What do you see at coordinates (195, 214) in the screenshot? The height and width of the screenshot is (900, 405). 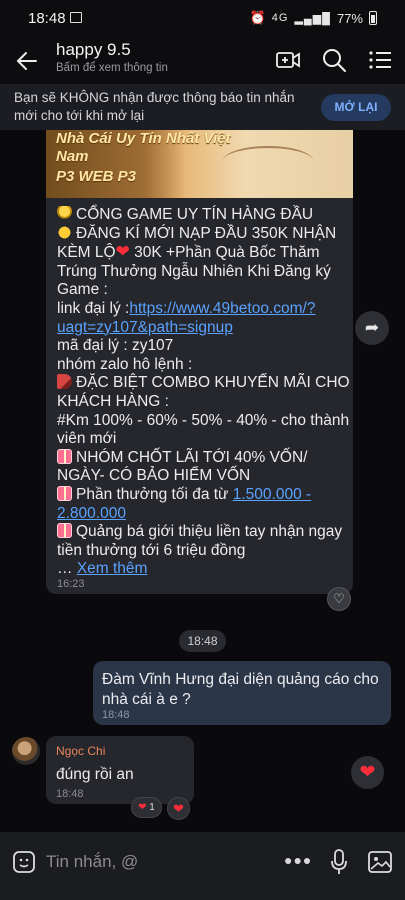 I see `text-line: CỔNG GAME UY TÍN HÀNG ĐẦU` at bounding box center [195, 214].